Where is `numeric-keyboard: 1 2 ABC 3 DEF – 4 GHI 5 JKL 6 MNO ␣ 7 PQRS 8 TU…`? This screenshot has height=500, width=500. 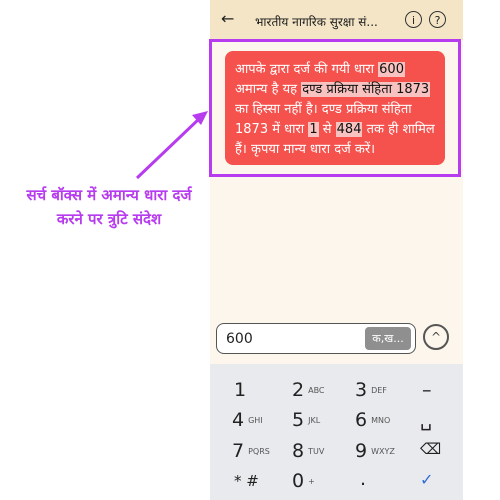
numeric-keyboard: 1 2 ABC 3 DEF – 4 GHI 5 JKL 6 MNO ␣ 7 PQRS 8 TU… is located at coordinates (336, 432).